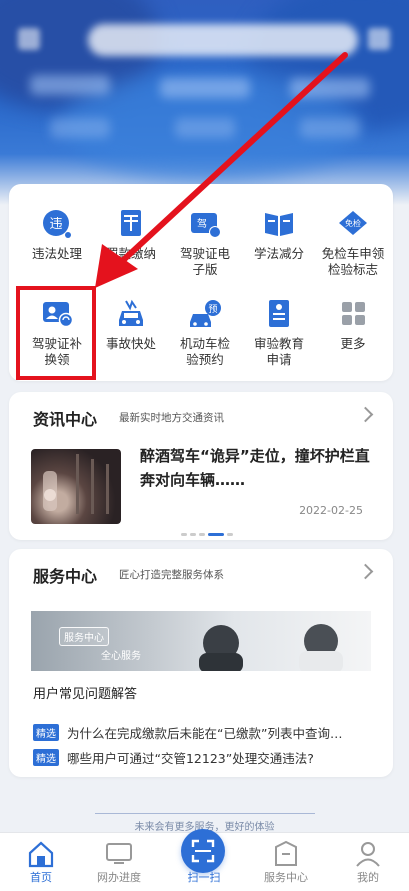  I want to click on booking-glyph: 预, so click(212, 309).